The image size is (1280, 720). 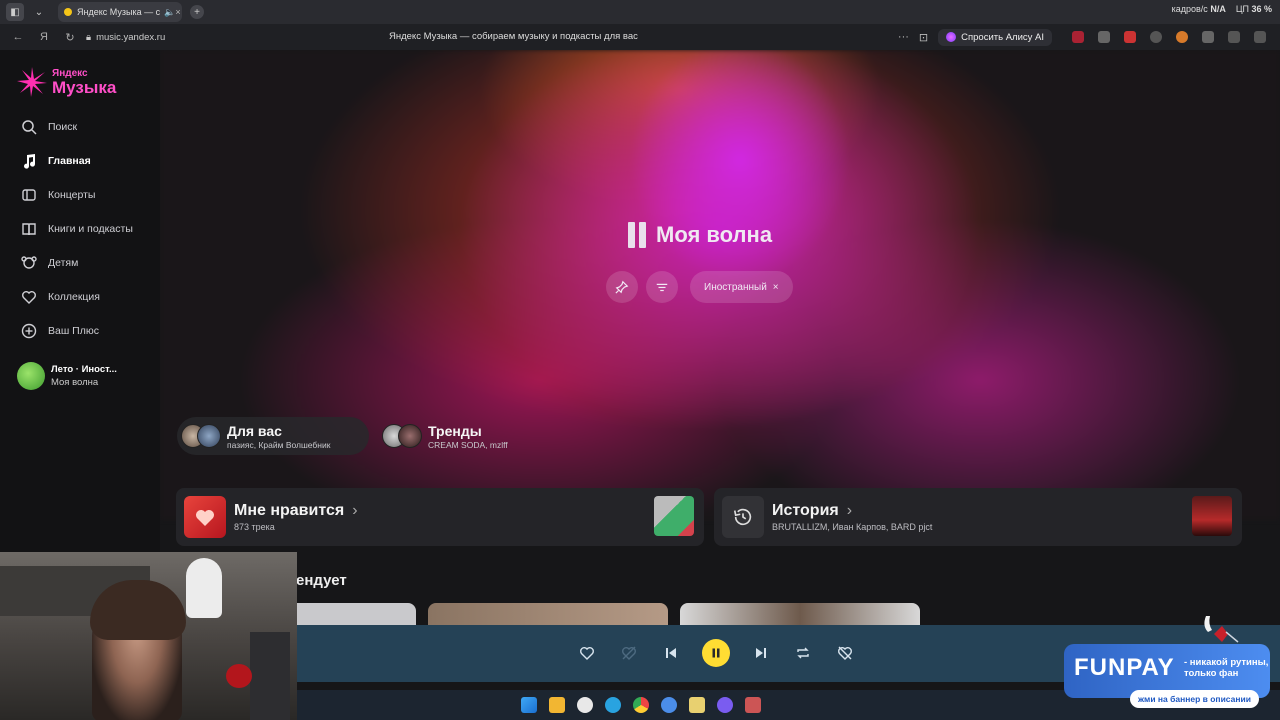 I want to click on heart-icon, so click(x=29, y=297).